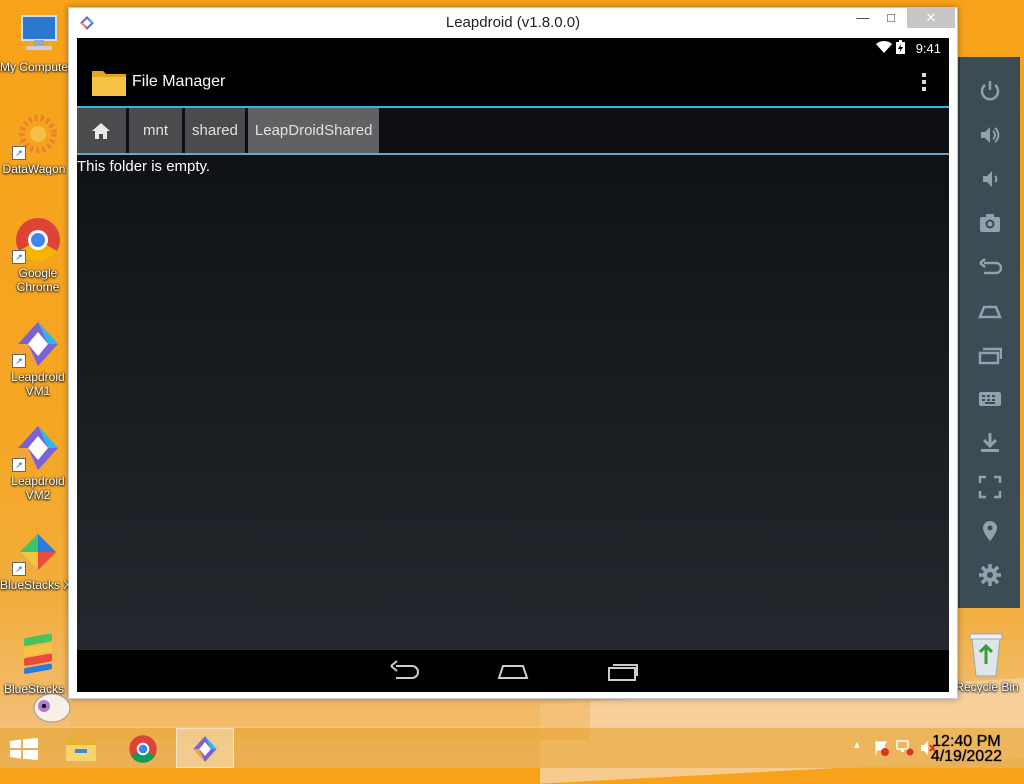  What do you see at coordinates (313, 130) in the screenshot?
I see `breadcrumb-item-leapdroidshared: LeapDroidShared` at bounding box center [313, 130].